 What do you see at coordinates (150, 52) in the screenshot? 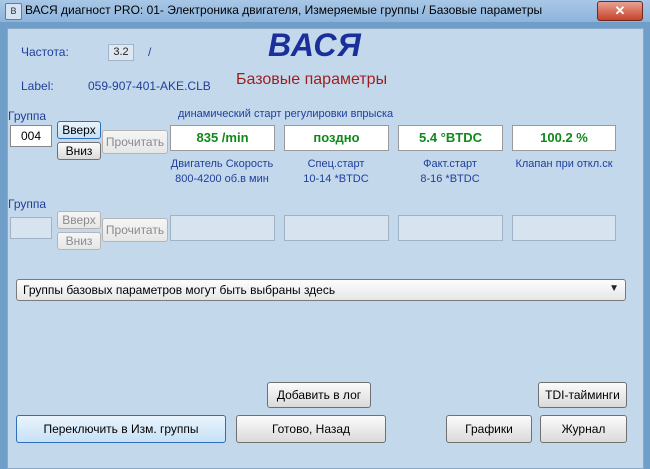
I see `frequency-unit: /` at bounding box center [150, 52].